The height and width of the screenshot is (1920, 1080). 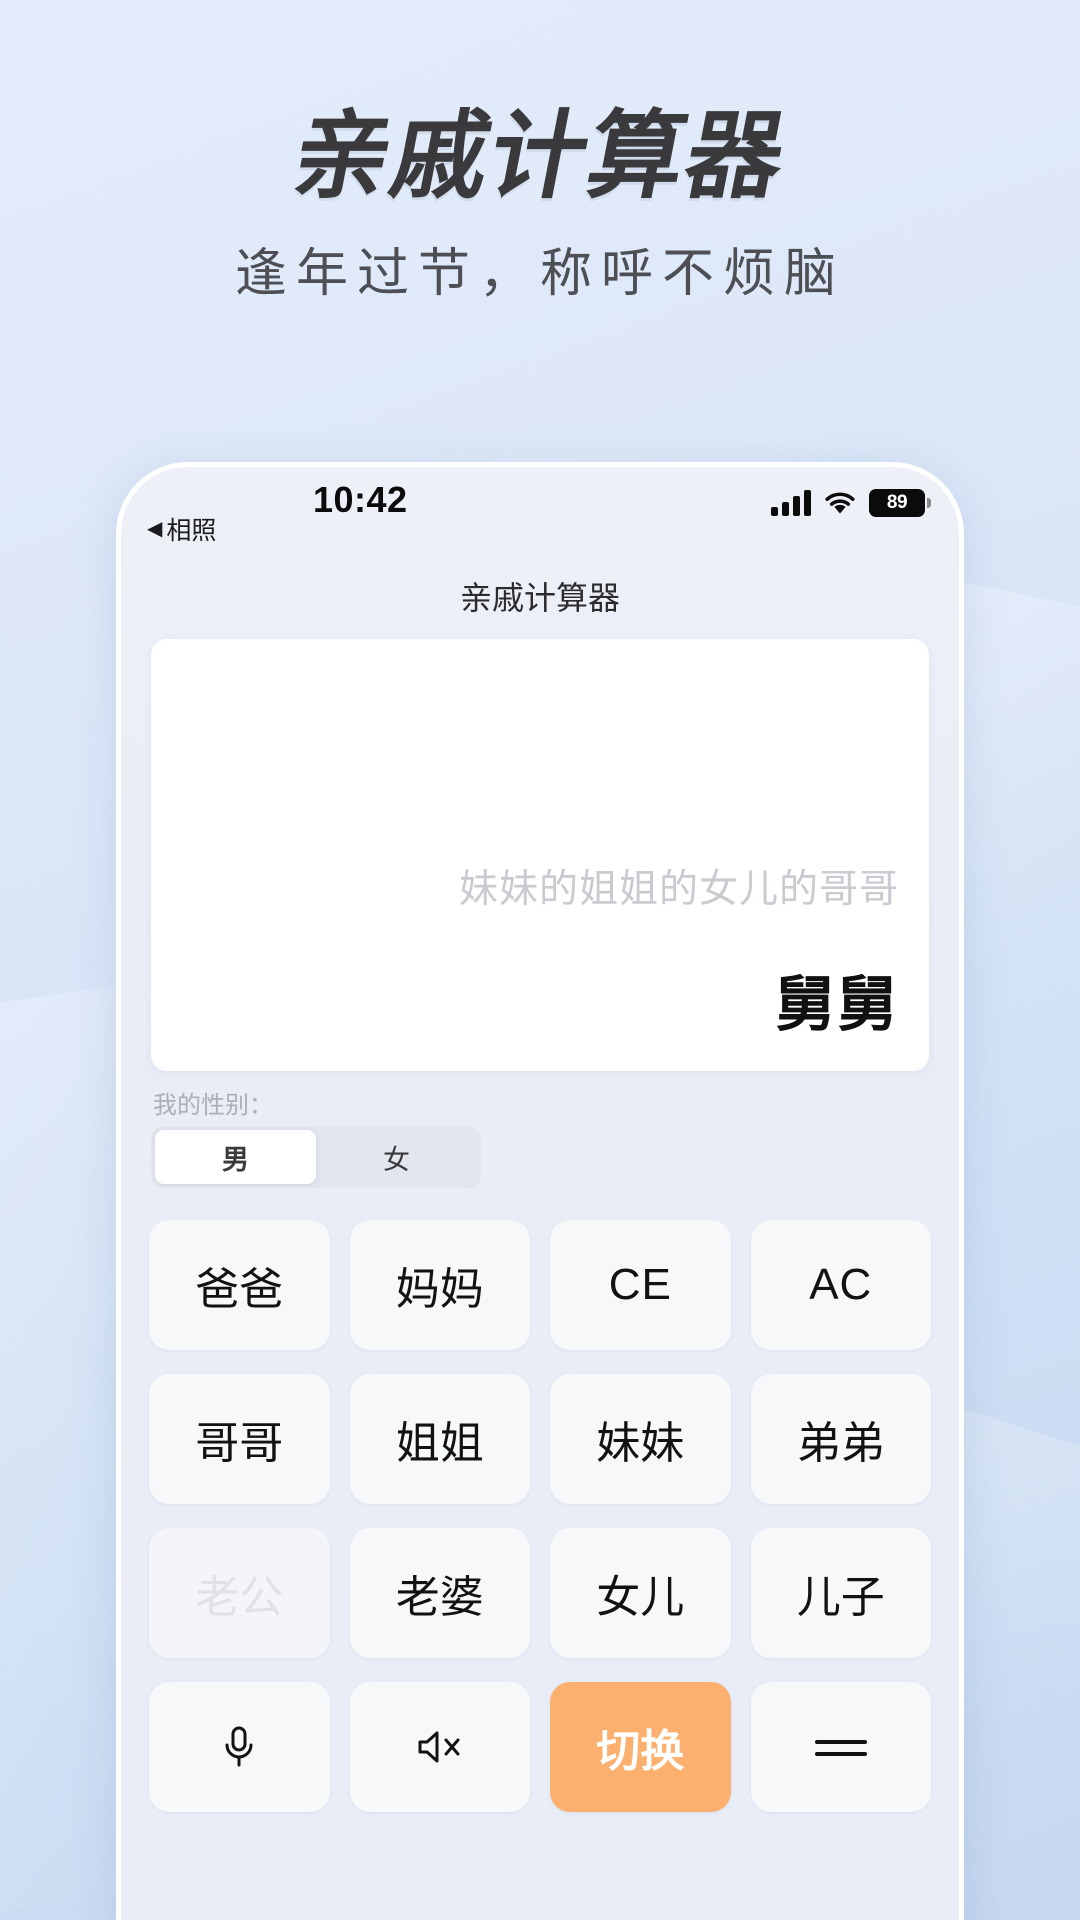 What do you see at coordinates (239, 1747) in the screenshot?
I see `microphone-icon` at bounding box center [239, 1747].